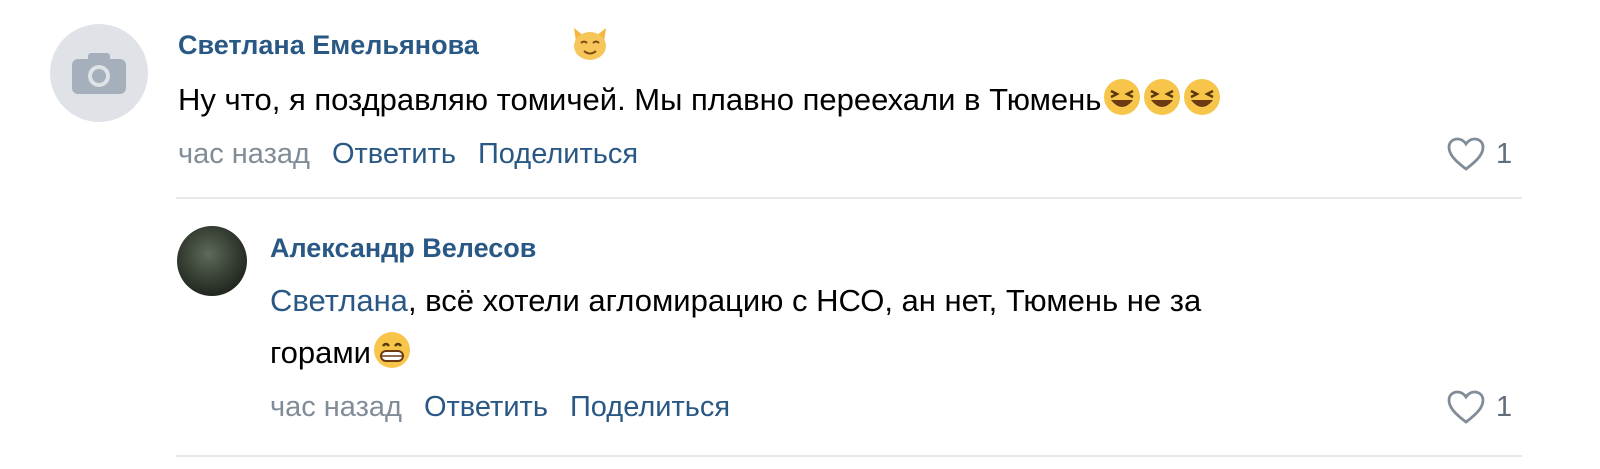  I want to click on comment-text-continued: горами, so click(340, 353).